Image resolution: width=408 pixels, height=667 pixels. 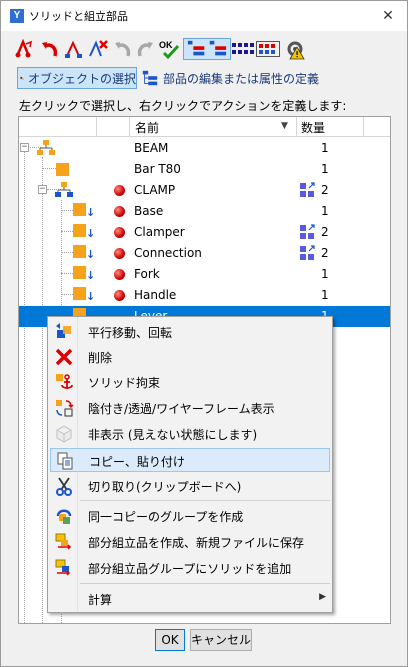 What do you see at coordinates (284, 126) in the screenshot?
I see `sort-arrow-icon: ▼` at bounding box center [284, 126].